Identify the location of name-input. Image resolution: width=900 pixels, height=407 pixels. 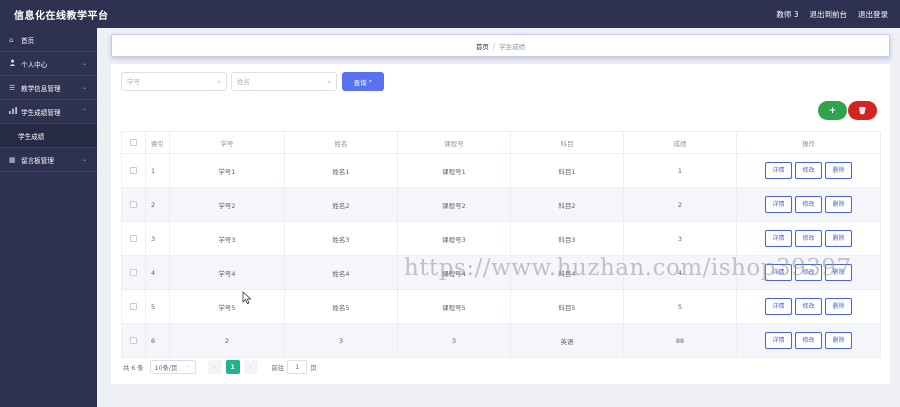
(280, 81).